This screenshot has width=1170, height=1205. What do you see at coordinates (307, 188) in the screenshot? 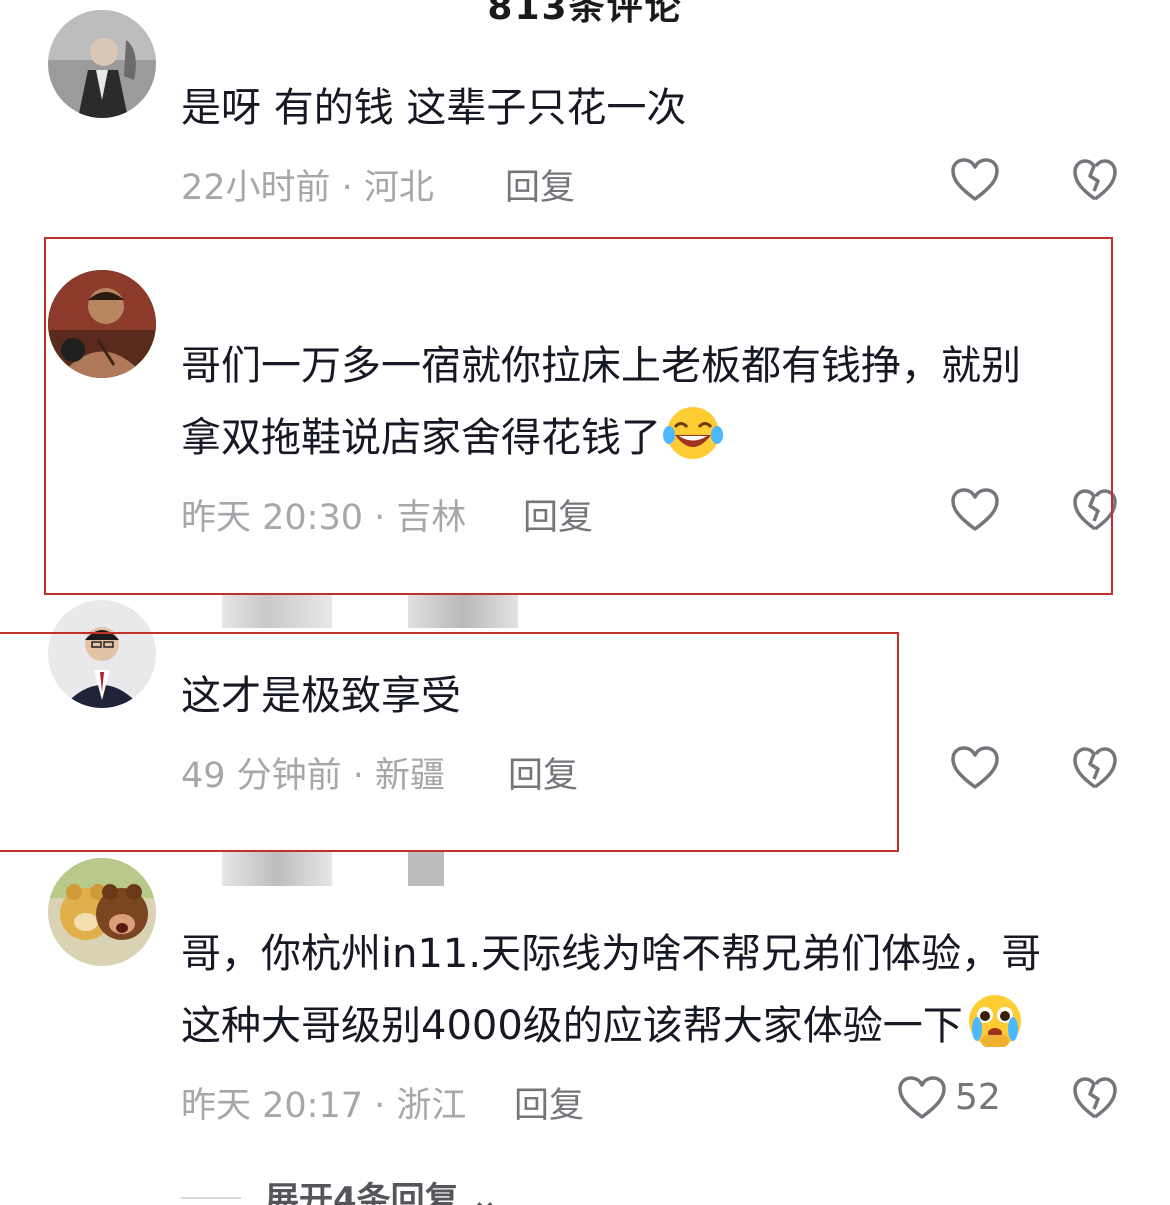
I see `comment-meta: 22小时前 · 河北` at bounding box center [307, 188].